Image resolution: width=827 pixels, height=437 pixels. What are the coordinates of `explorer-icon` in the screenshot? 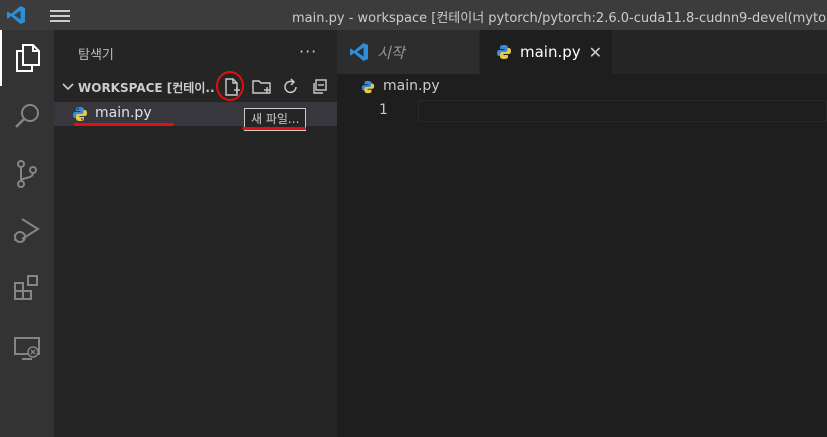 It's located at (27, 58).